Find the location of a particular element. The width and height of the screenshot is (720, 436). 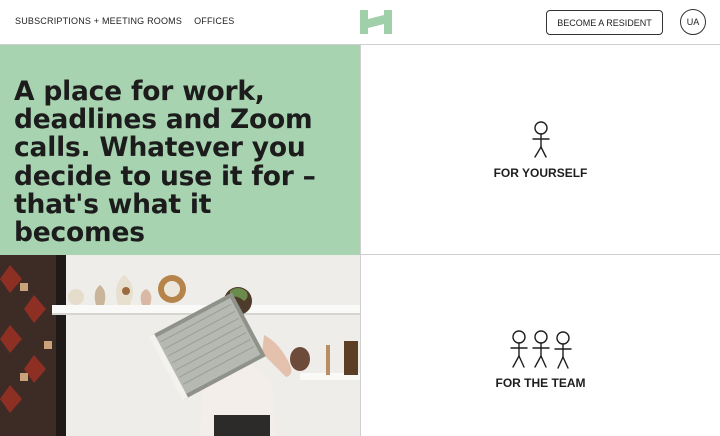

team-people-icon is located at coordinates (541, 349).